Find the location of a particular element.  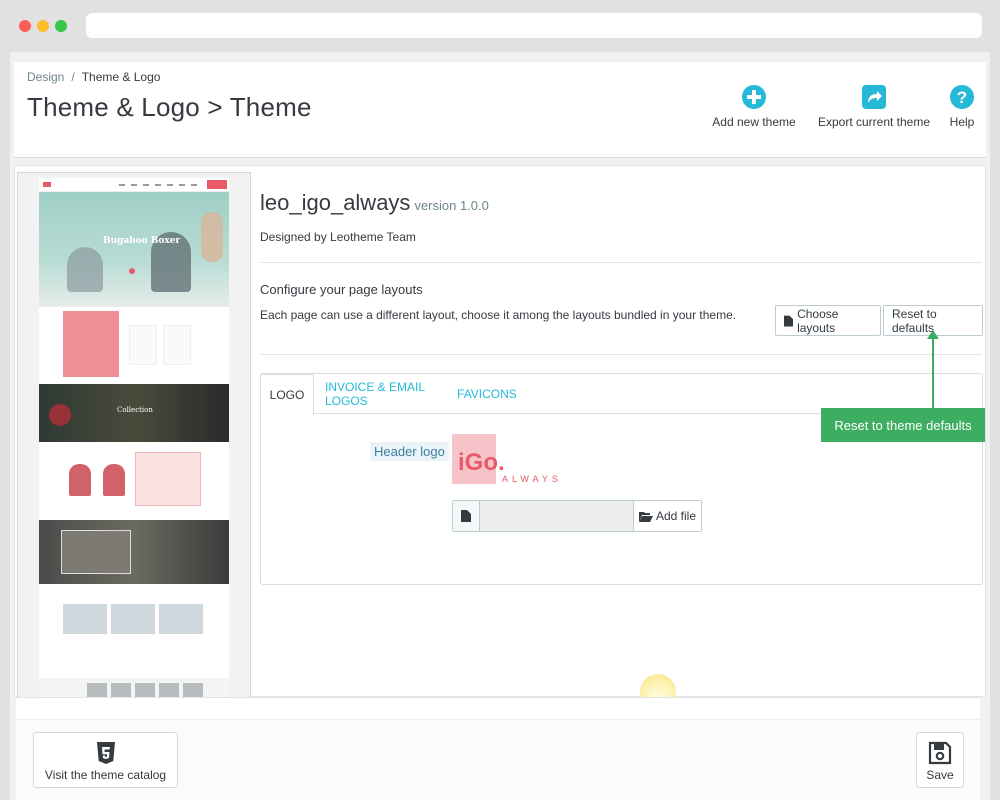

preview-hero-title: Bugaboo Boxer is located at coordinates (142, 241).